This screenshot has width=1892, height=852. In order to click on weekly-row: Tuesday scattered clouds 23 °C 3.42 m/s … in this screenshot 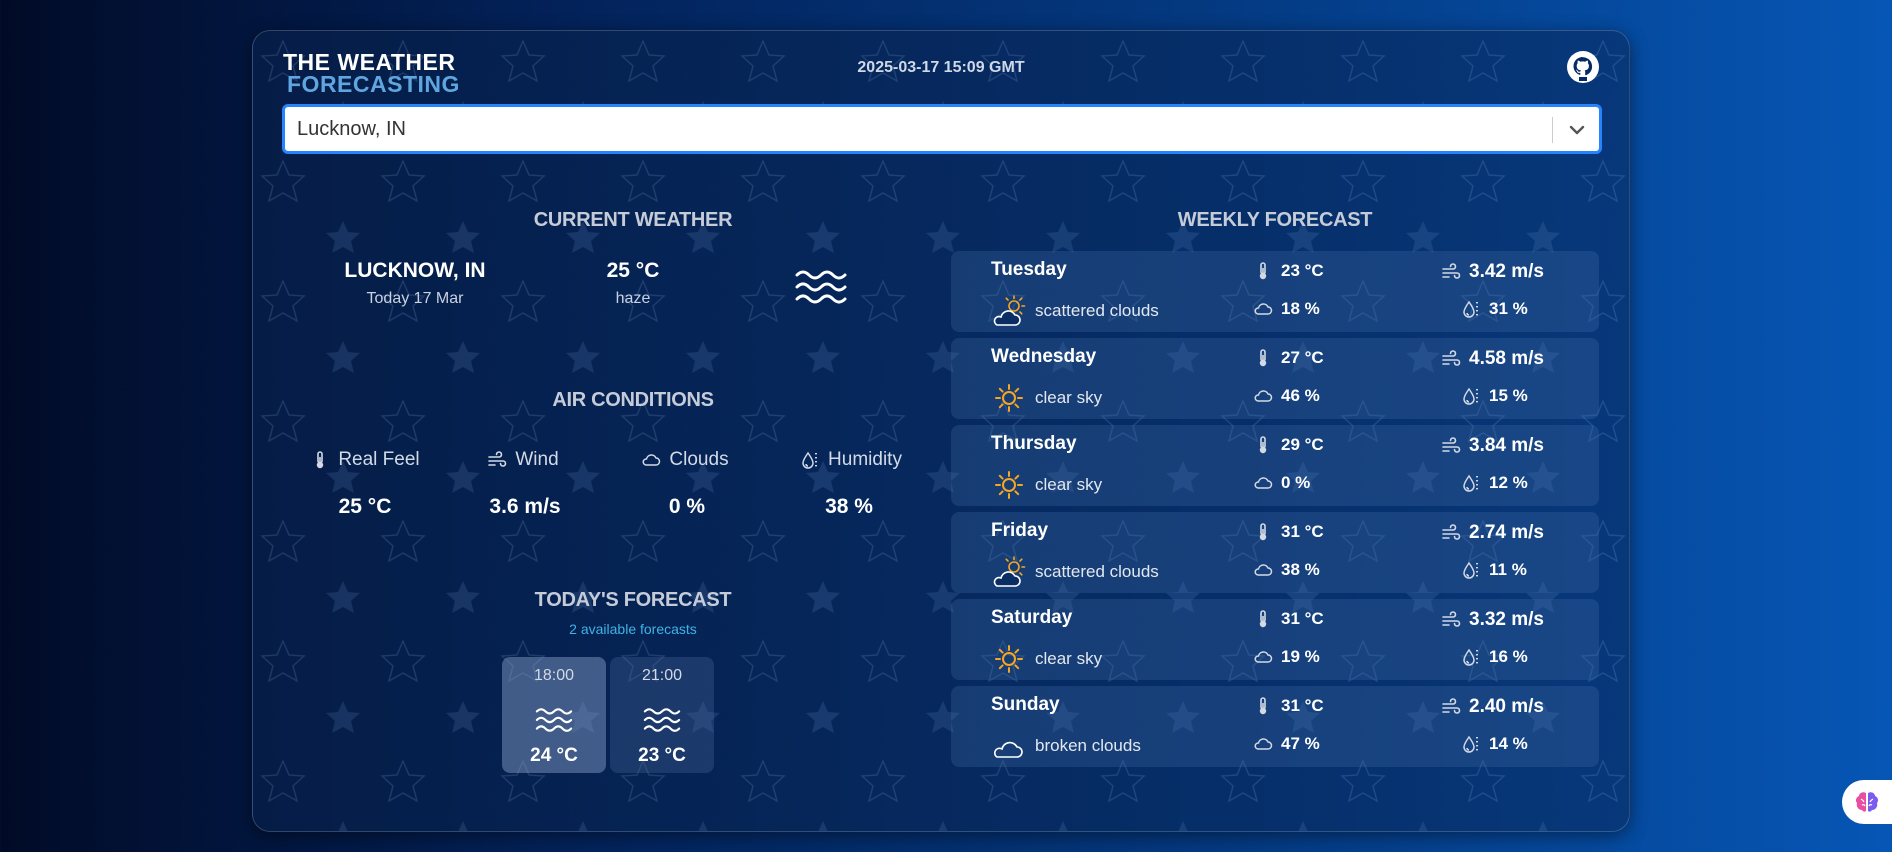, I will do `click(1275, 291)`.